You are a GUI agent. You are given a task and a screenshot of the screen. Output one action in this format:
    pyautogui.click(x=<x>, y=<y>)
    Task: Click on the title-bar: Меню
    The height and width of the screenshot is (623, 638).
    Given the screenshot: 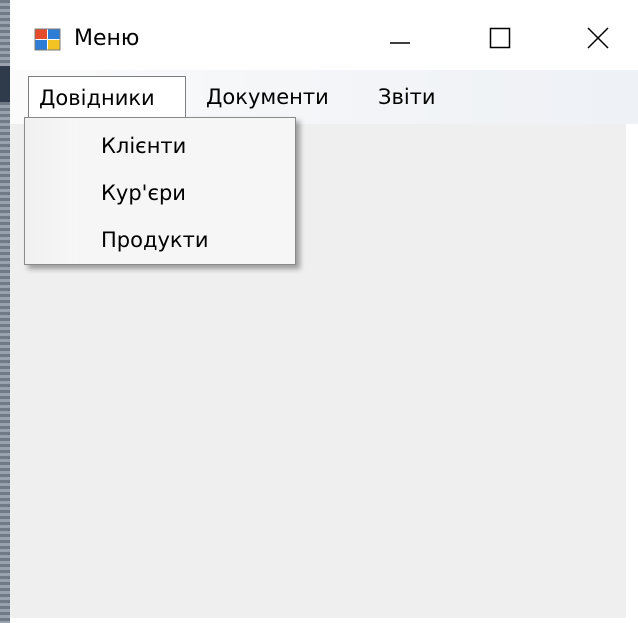 What is the action you would take?
    pyautogui.click(x=324, y=35)
    